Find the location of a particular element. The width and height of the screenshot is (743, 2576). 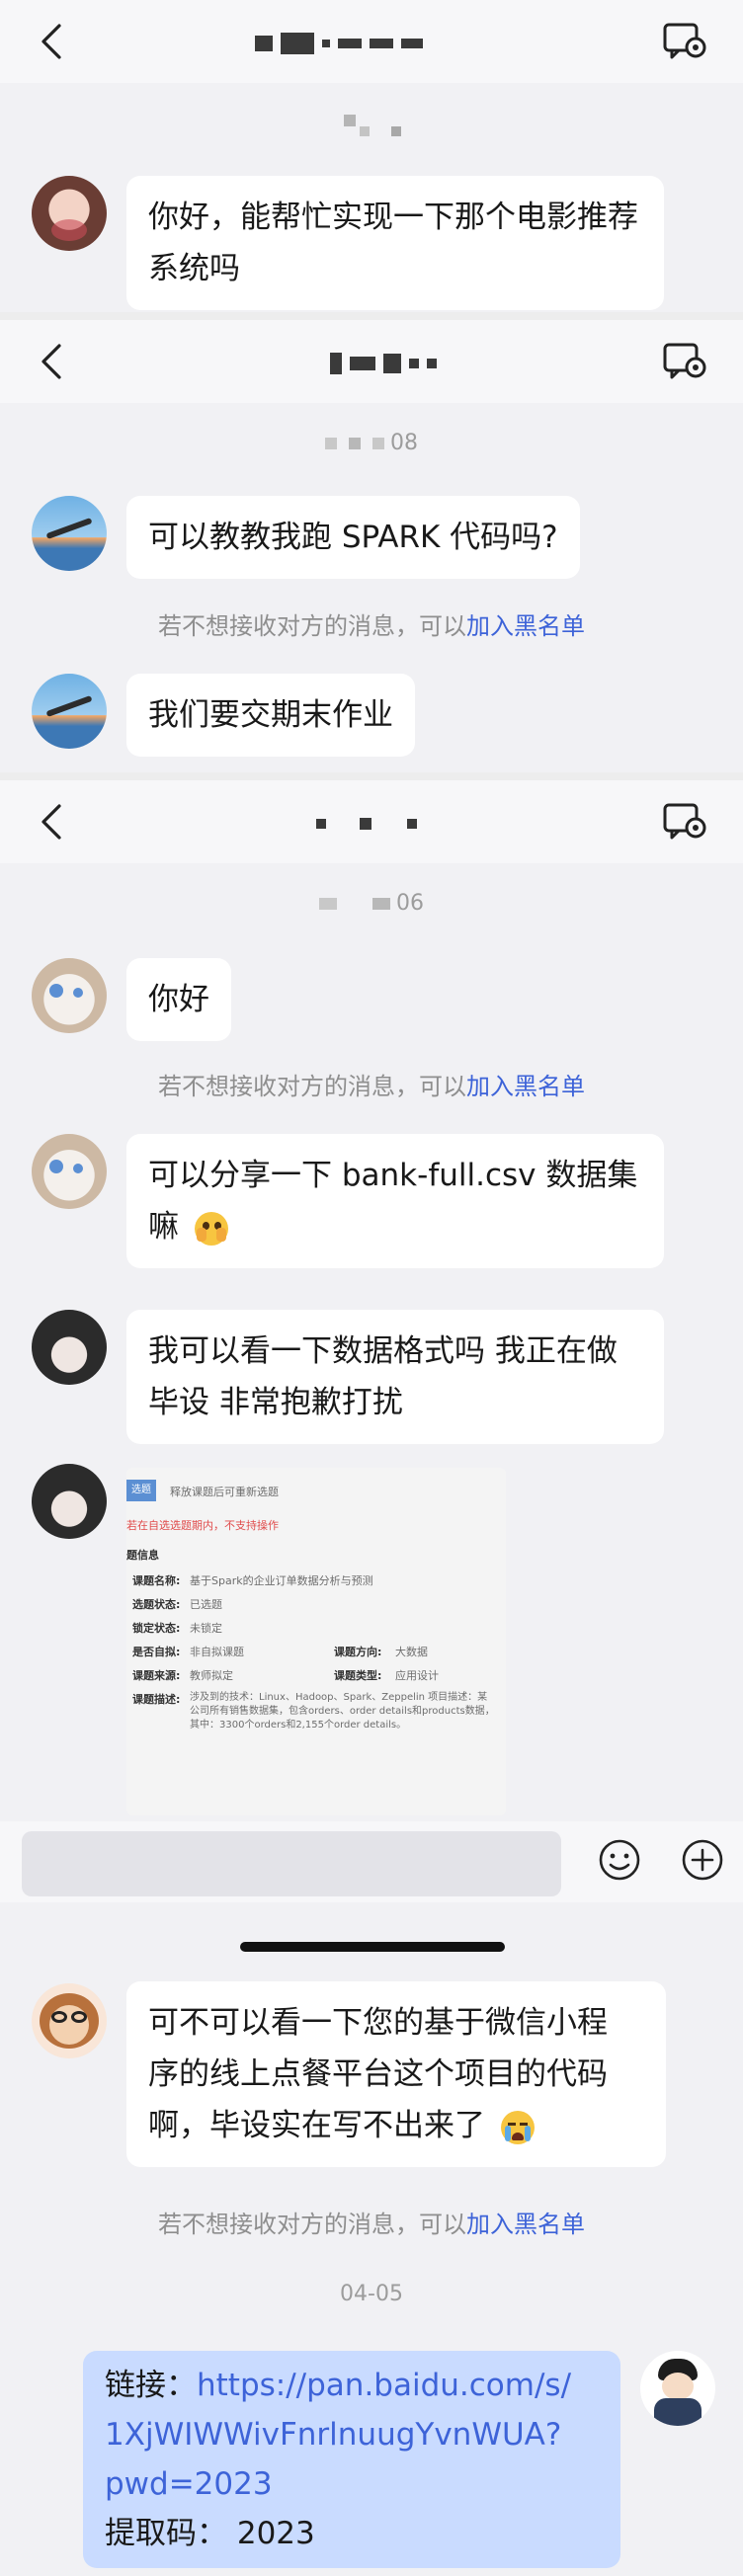

extract-code: 提取码： 2023 is located at coordinates (210, 2533).